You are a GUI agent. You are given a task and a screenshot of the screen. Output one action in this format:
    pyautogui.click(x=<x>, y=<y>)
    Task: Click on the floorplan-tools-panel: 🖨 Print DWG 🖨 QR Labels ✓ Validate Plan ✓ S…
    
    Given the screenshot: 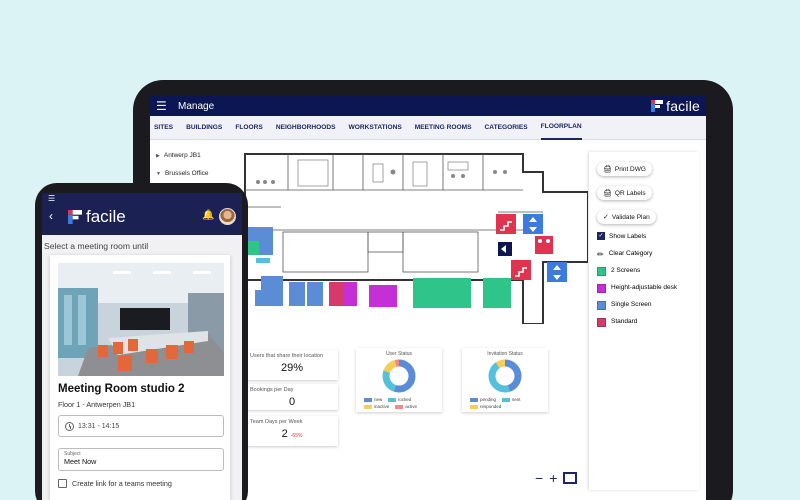 What is the action you would take?
    pyautogui.click(x=644, y=321)
    